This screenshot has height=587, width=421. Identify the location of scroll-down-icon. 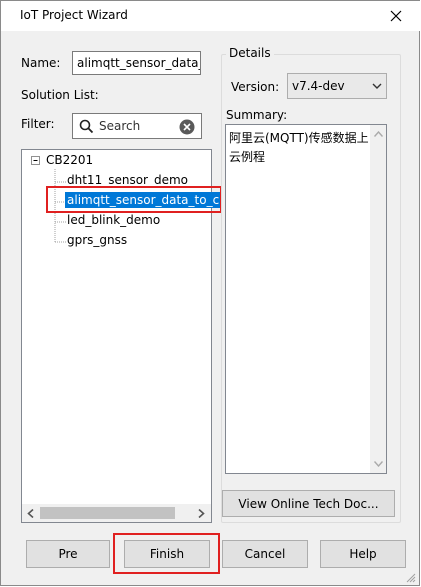
(378, 464).